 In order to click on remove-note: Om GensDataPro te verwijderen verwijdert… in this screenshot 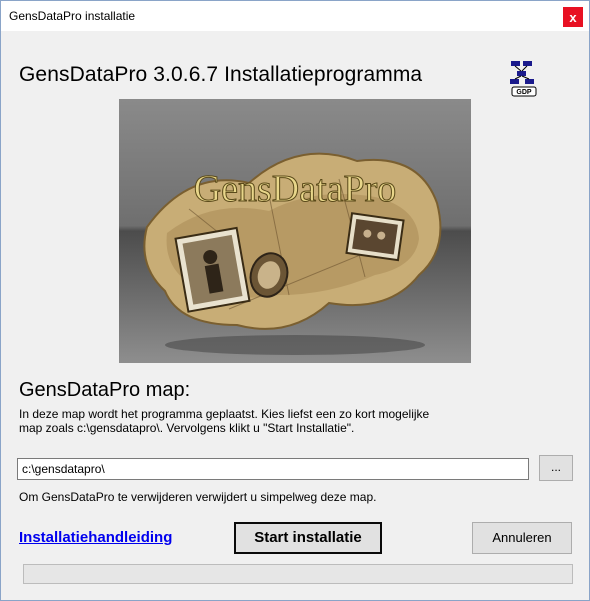, I will do `click(198, 497)`.